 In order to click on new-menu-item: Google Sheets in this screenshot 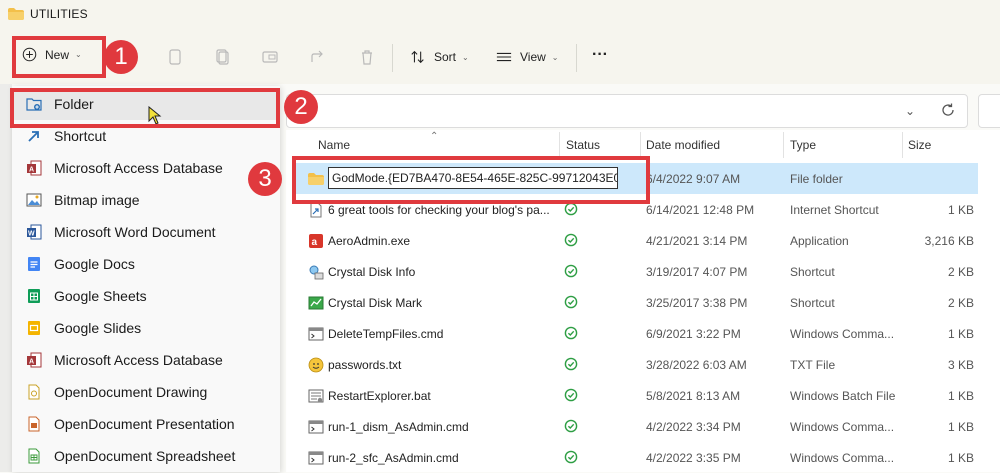, I will do `click(146, 296)`.